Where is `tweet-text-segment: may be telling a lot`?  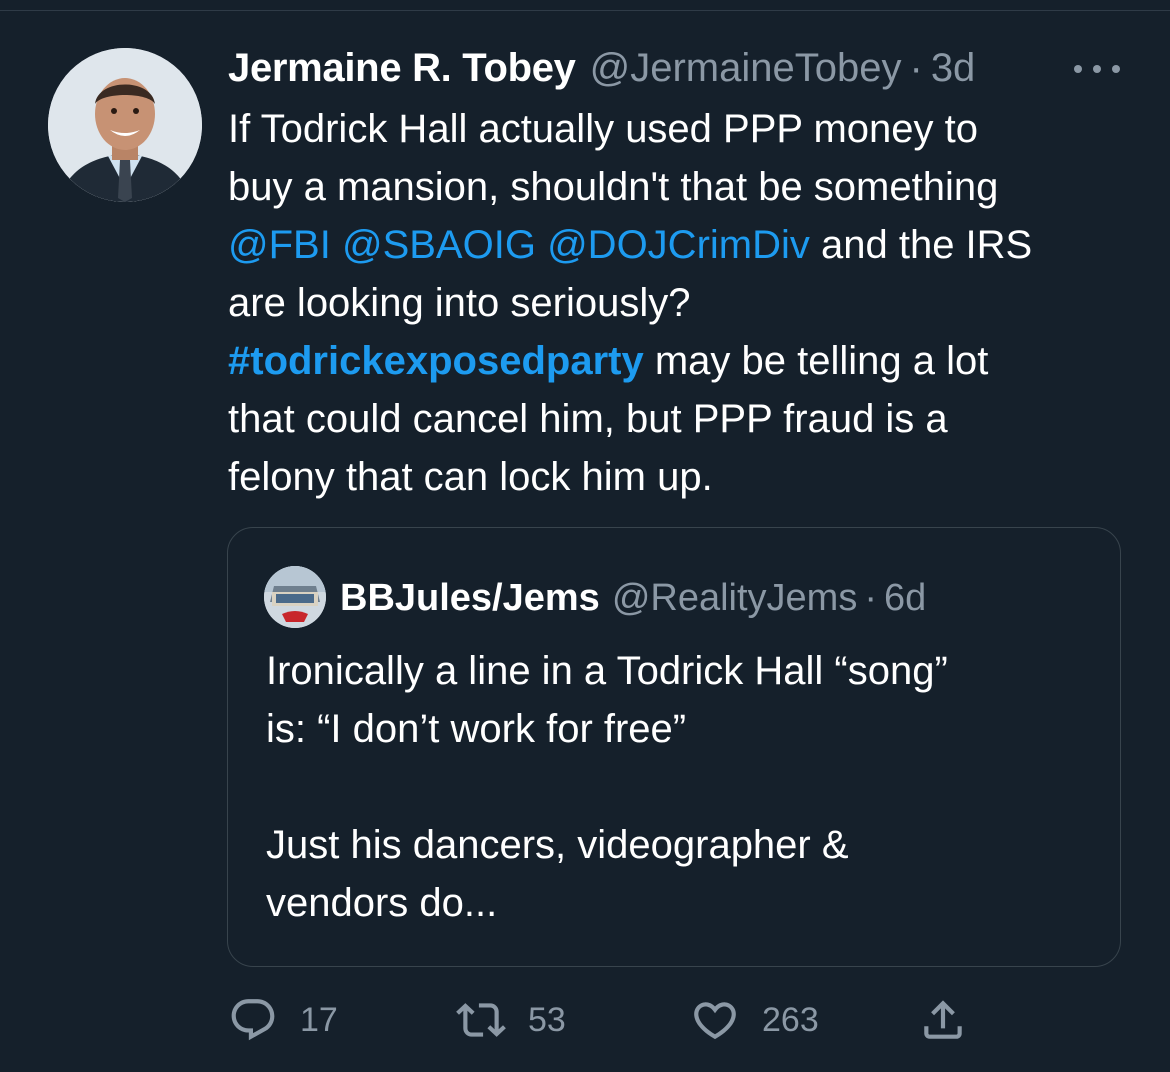 tweet-text-segment: may be telling a lot is located at coordinates (816, 361).